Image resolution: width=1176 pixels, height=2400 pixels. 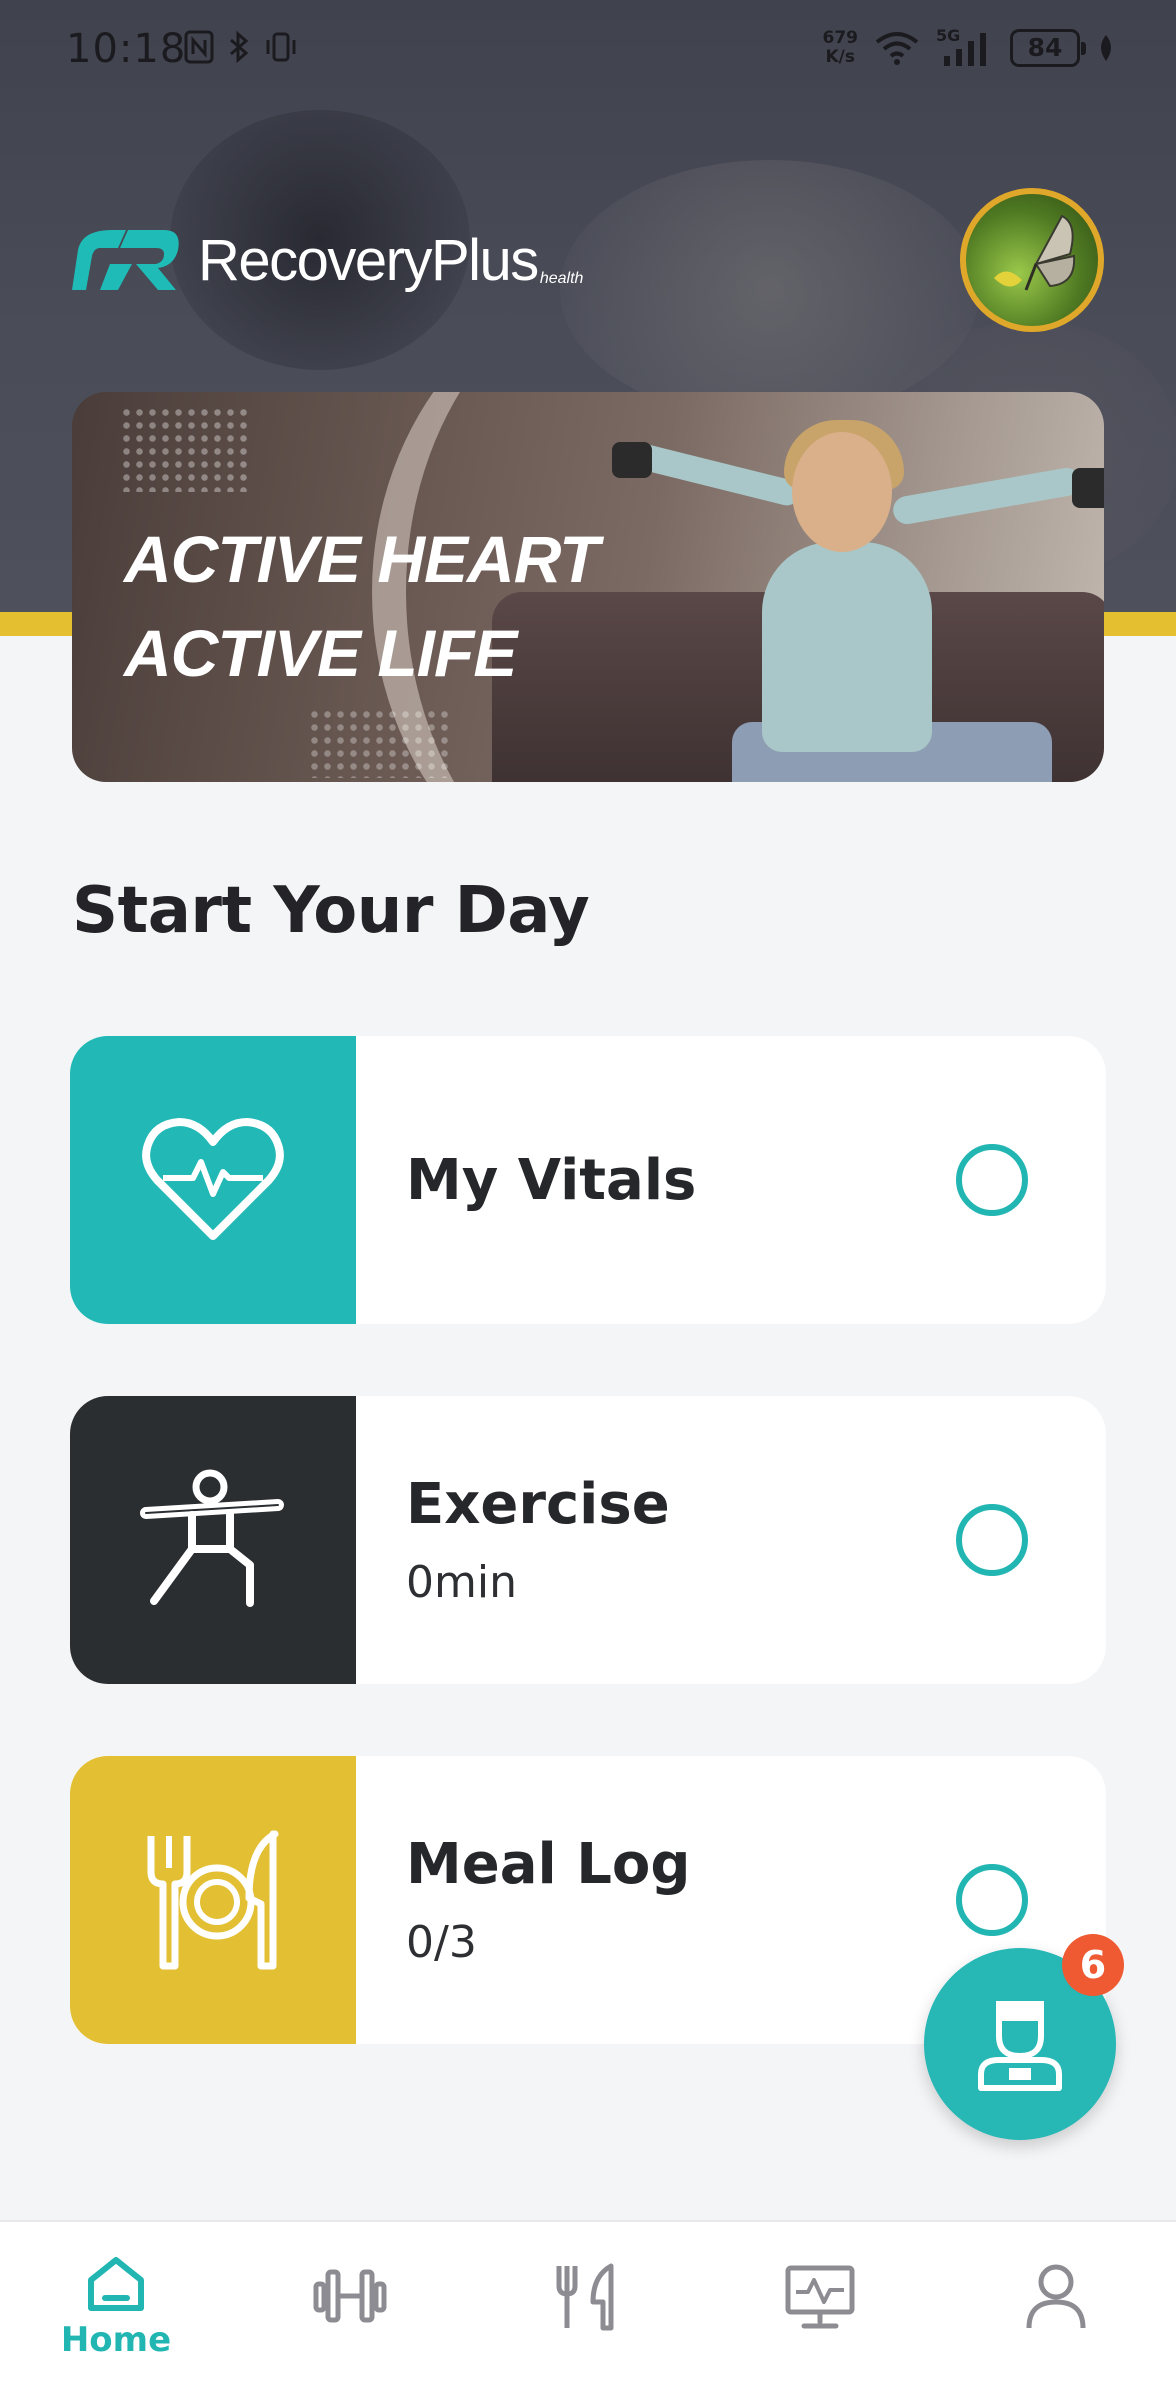 I want to click on profile-icon, so click(x=1056, y=2296).